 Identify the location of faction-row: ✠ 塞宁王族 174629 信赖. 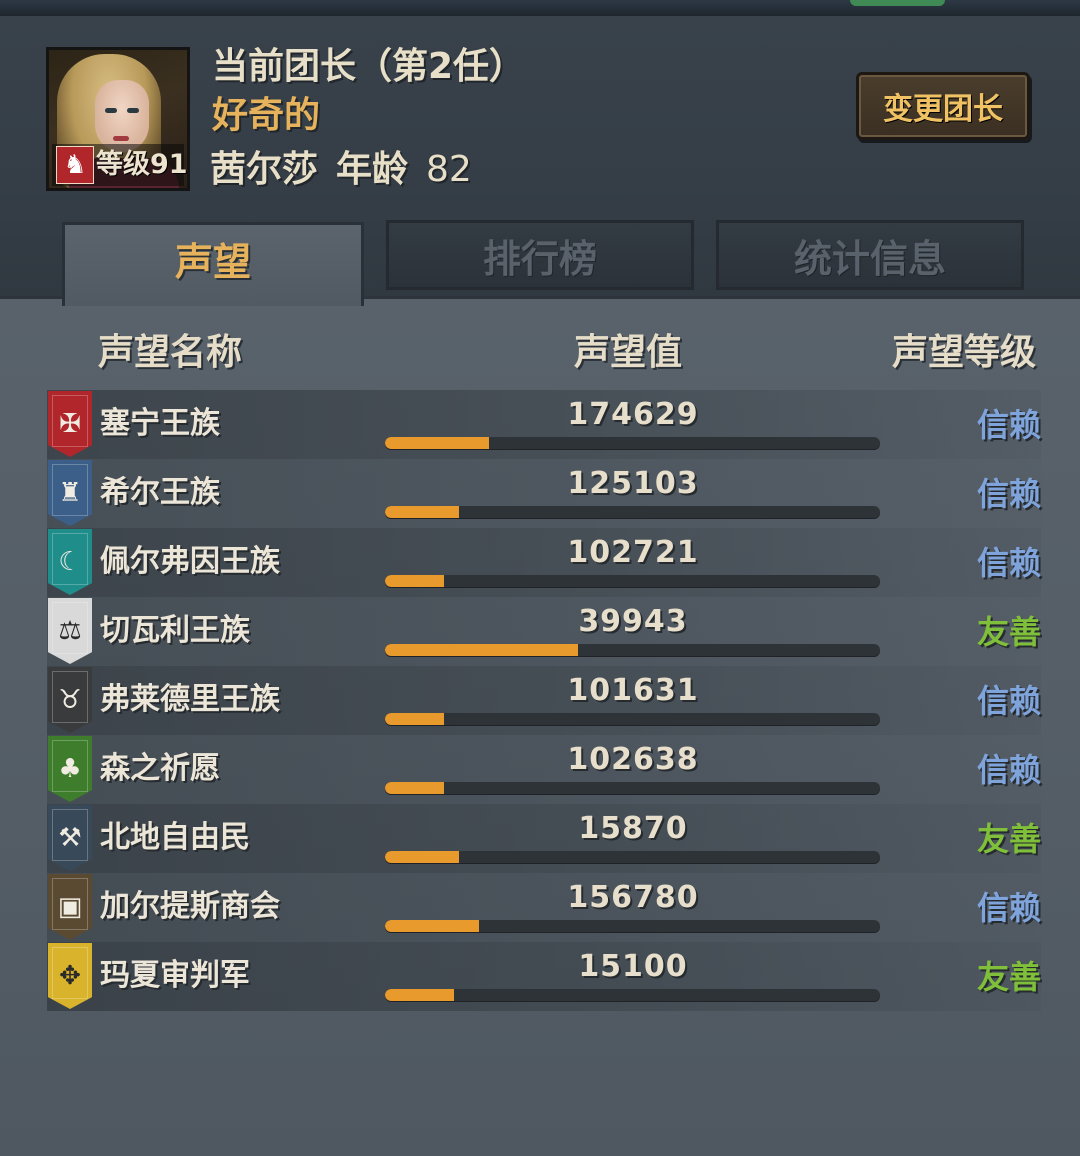
(544, 424).